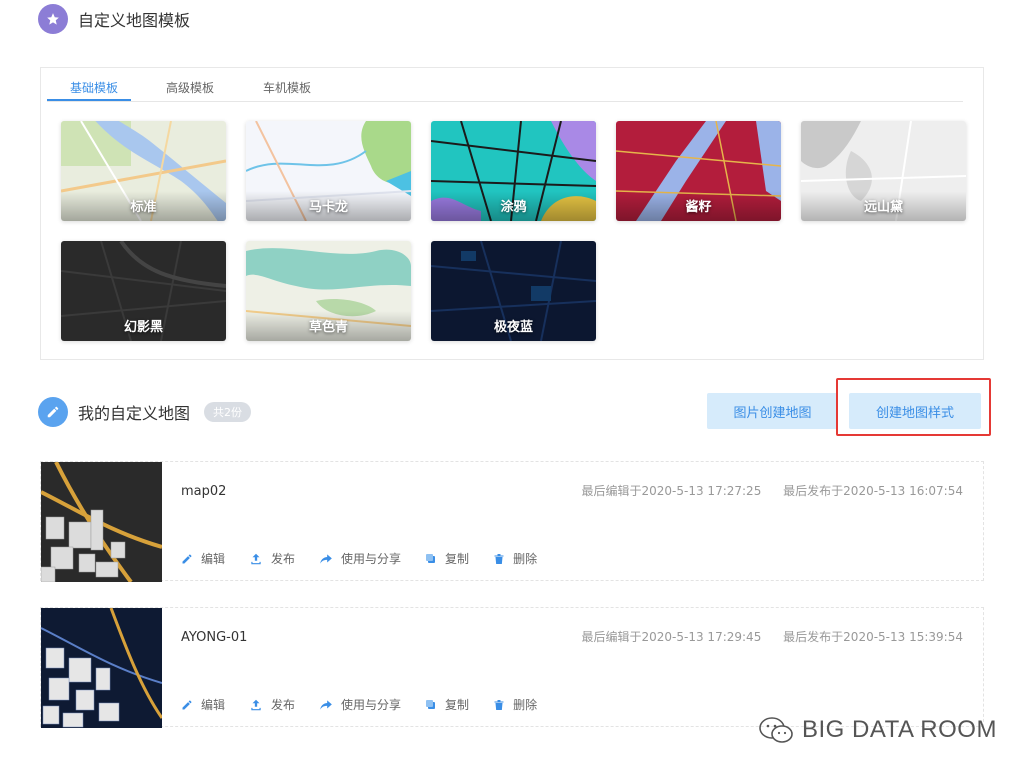 The image size is (1022, 772). Describe the element at coordinates (143, 171) in the screenshot. I see `template-standard: 标准` at that location.